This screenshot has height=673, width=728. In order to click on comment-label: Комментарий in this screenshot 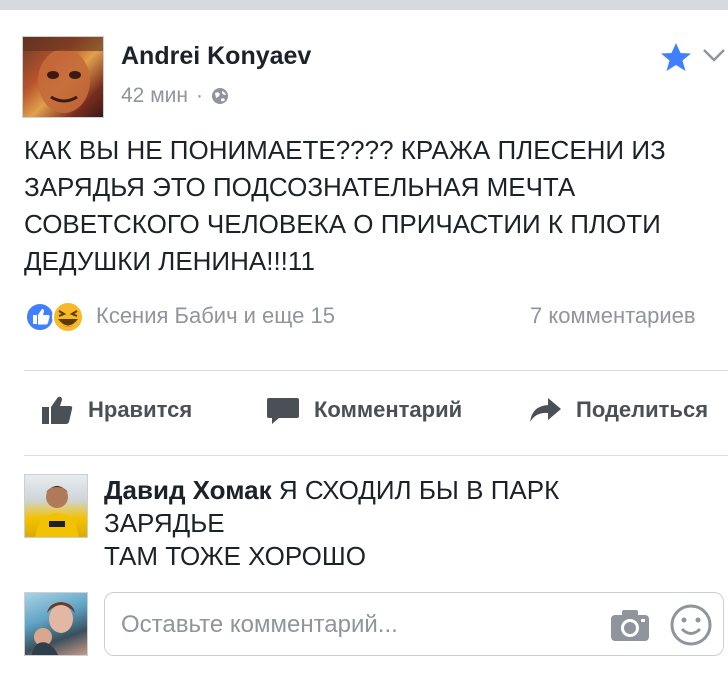, I will do `click(388, 409)`.